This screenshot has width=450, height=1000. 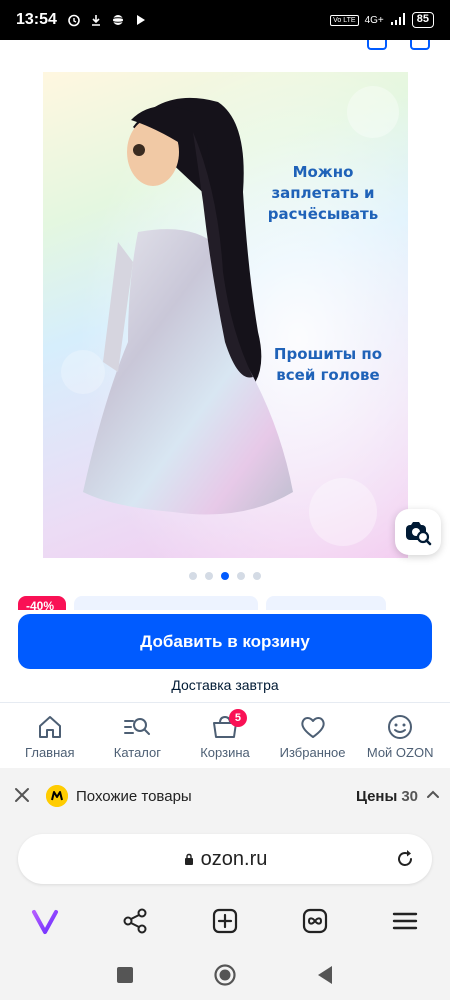 I want to click on nav-item-profile: Мой OZON, so click(x=400, y=735).